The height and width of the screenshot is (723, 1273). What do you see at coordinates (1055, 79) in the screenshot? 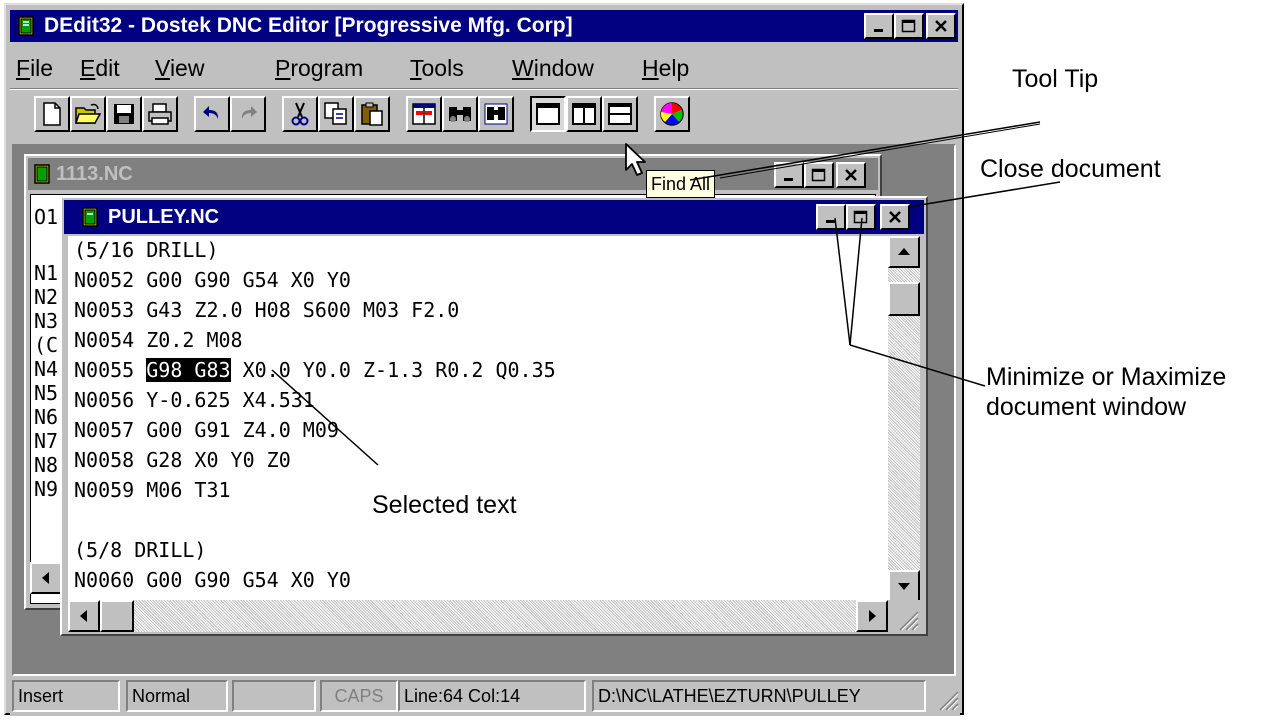
I see `annotation-tool-tip: Tool Tip` at bounding box center [1055, 79].